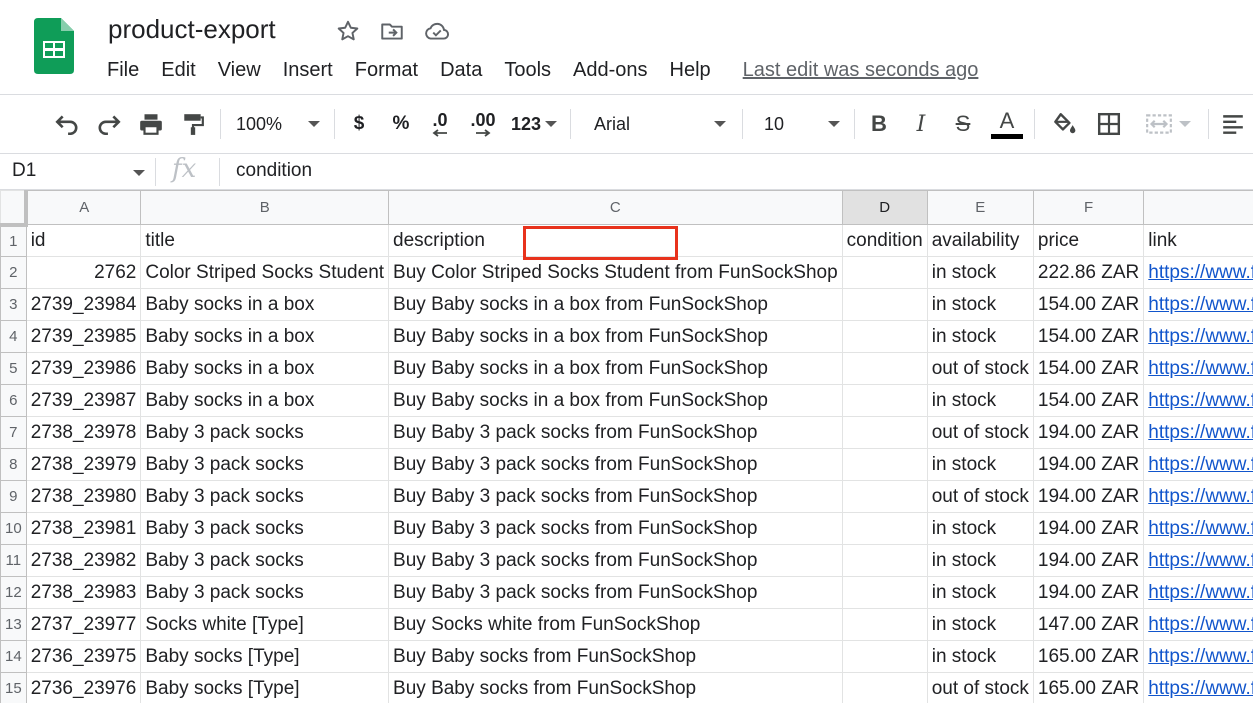 The height and width of the screenshot is (703, 1253). What do you see at coordinates (615, 624) in the screenshot?
I see `cell-c13: Buy Socks white from FunSockShop` at bounding box center [615, 624].